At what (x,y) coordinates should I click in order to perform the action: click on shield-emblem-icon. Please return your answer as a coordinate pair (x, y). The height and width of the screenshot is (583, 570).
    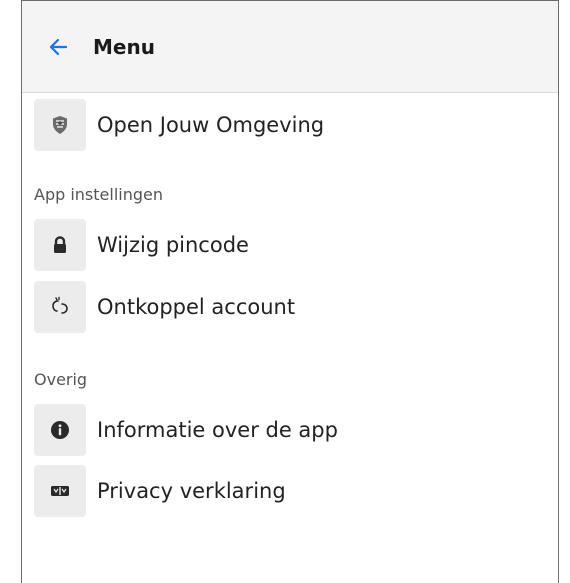
    Looking at the image, I should click on (60, 125).